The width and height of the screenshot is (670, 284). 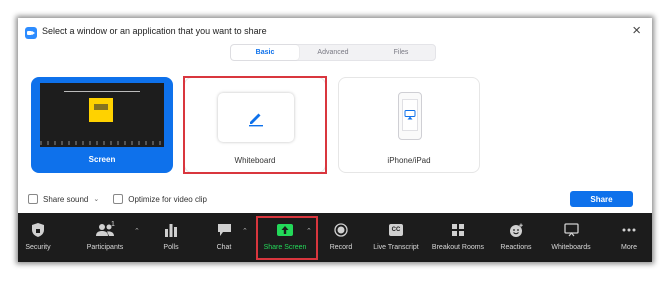 What do you see at coordinates (96, 199) in the screenshot?
I see `chevron-down-icon: ⌄` at bounding box center [96, 199].